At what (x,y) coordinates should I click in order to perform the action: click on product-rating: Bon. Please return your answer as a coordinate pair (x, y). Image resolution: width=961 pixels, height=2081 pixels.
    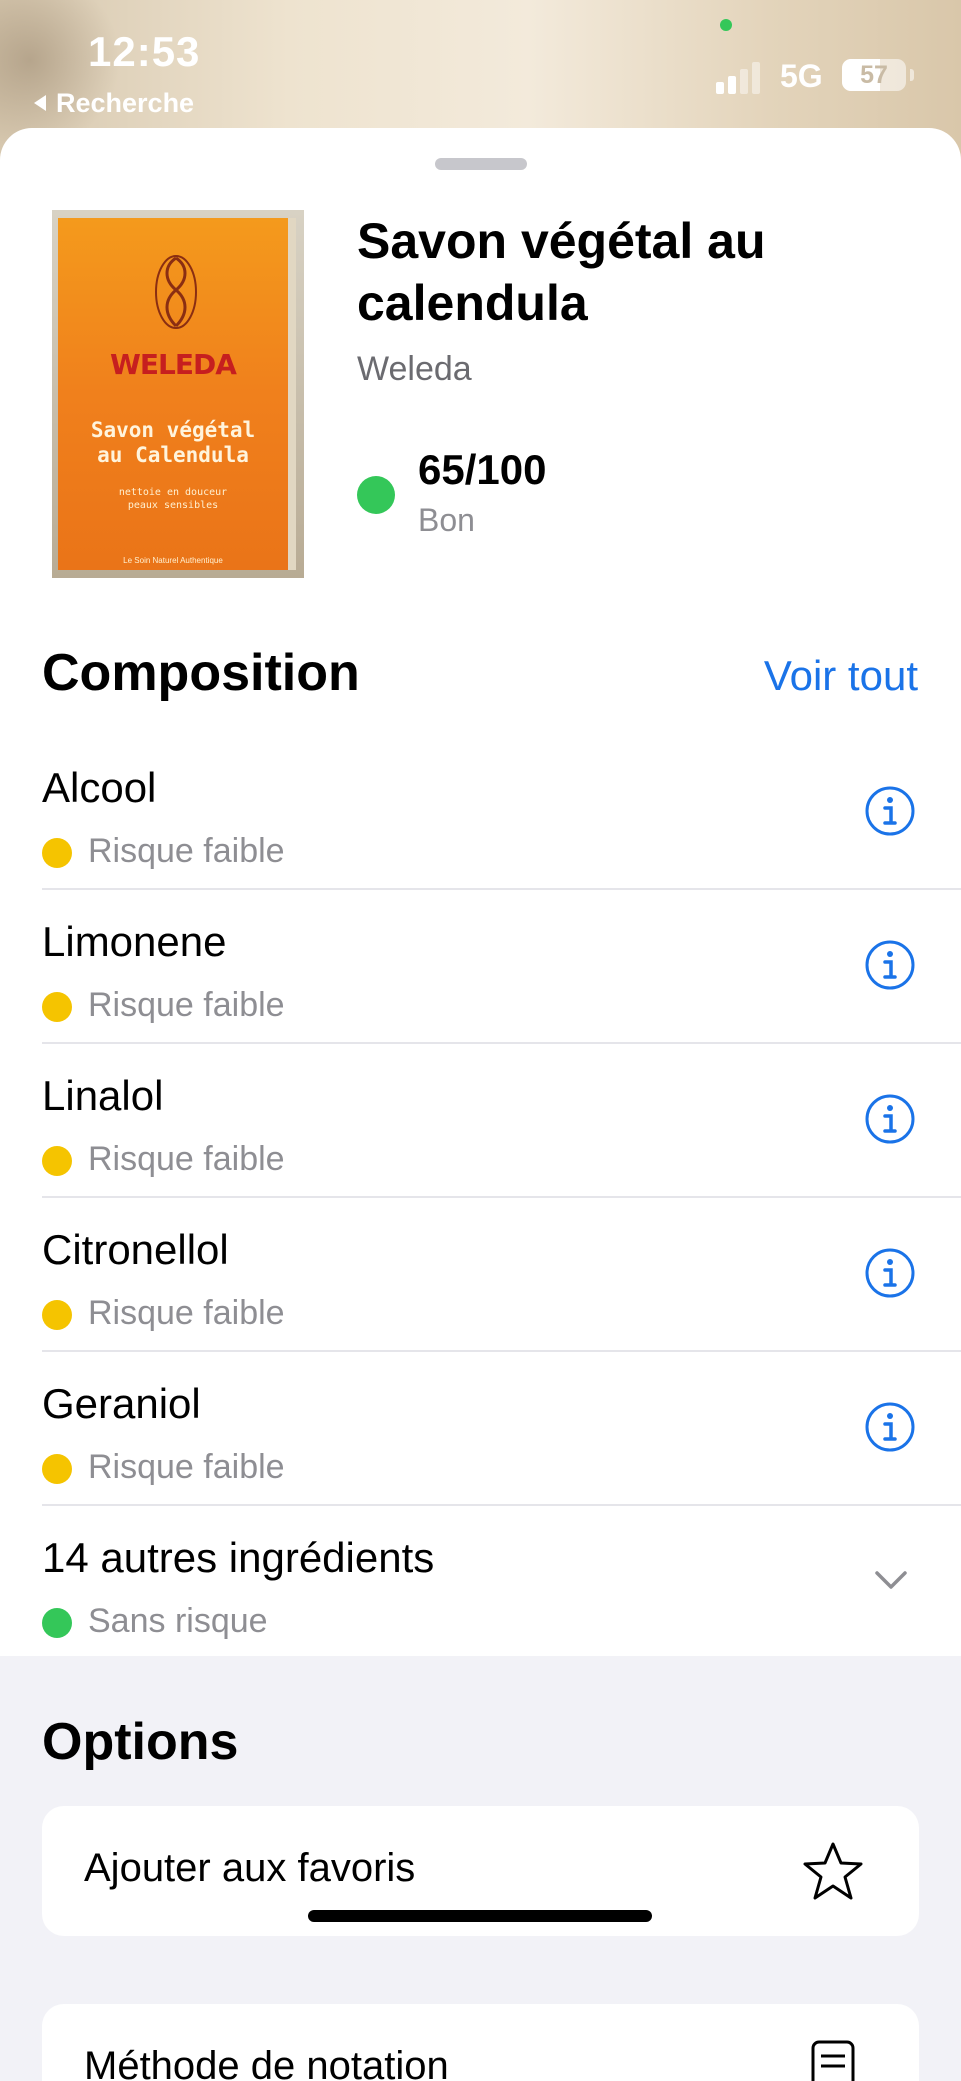
    Looking at the image, I should click on (446, 520).